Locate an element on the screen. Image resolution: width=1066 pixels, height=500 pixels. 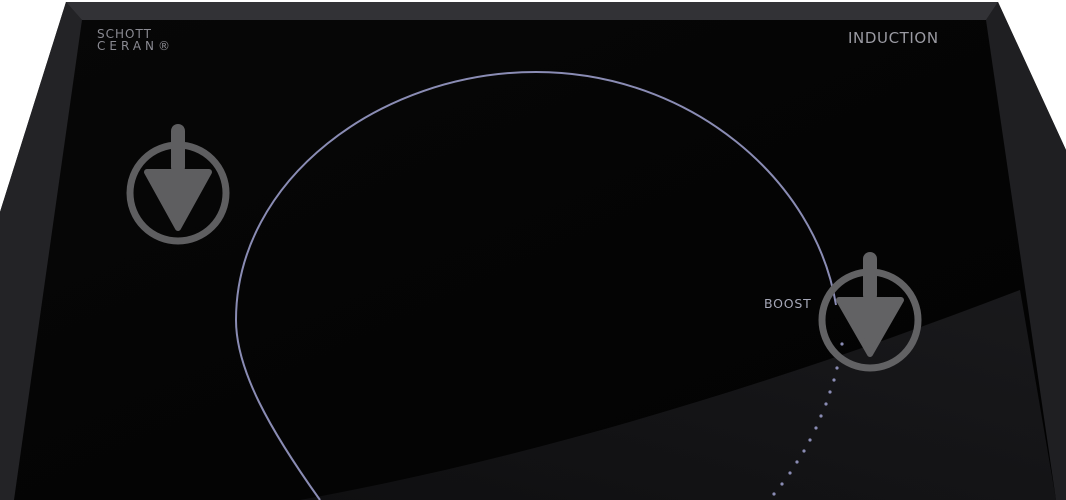
induction-label: INDUCTION is located at coordinates (893, 38).